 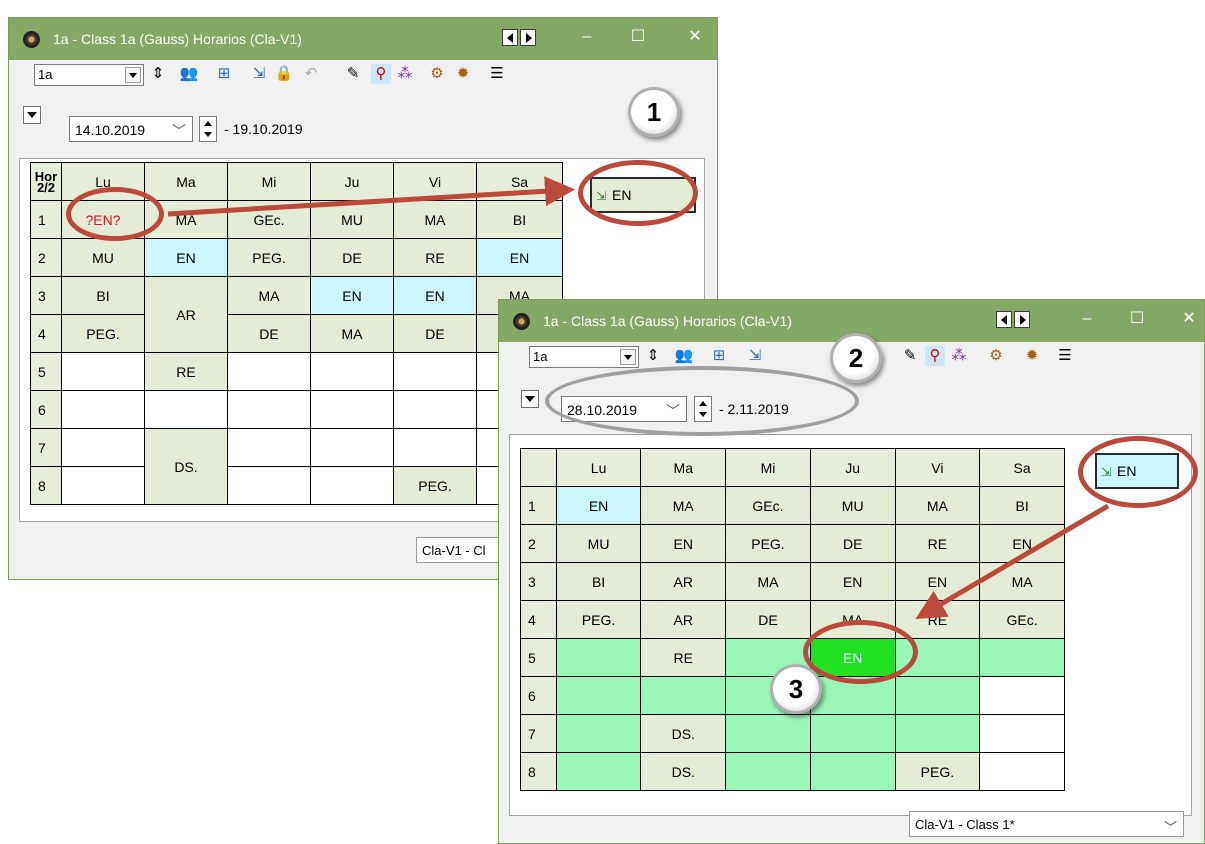 I want to click on class-select: 1a, so click(x=89, y=75).